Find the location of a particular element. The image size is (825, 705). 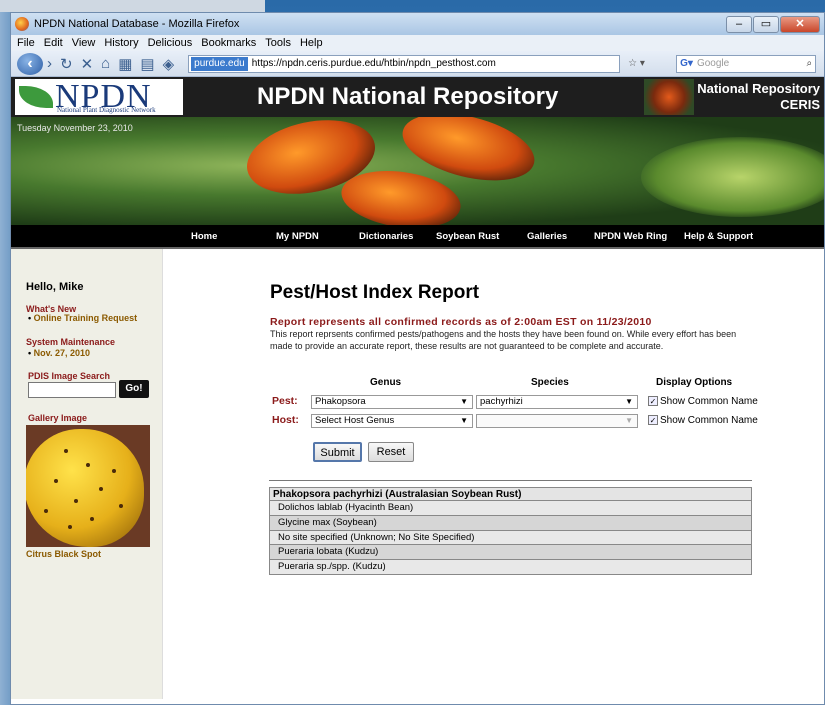

host-species-select: ▼ is located at coordinates (557, 421).